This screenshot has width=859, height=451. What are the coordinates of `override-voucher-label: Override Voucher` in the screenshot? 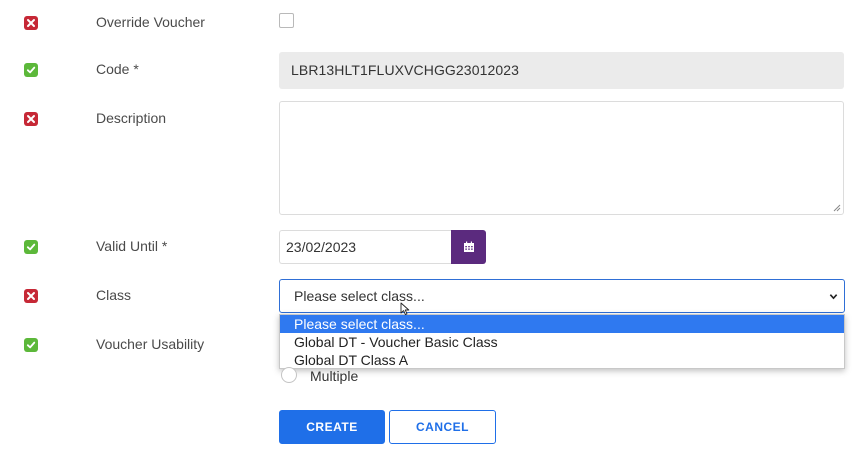 It's located at (150, 22).